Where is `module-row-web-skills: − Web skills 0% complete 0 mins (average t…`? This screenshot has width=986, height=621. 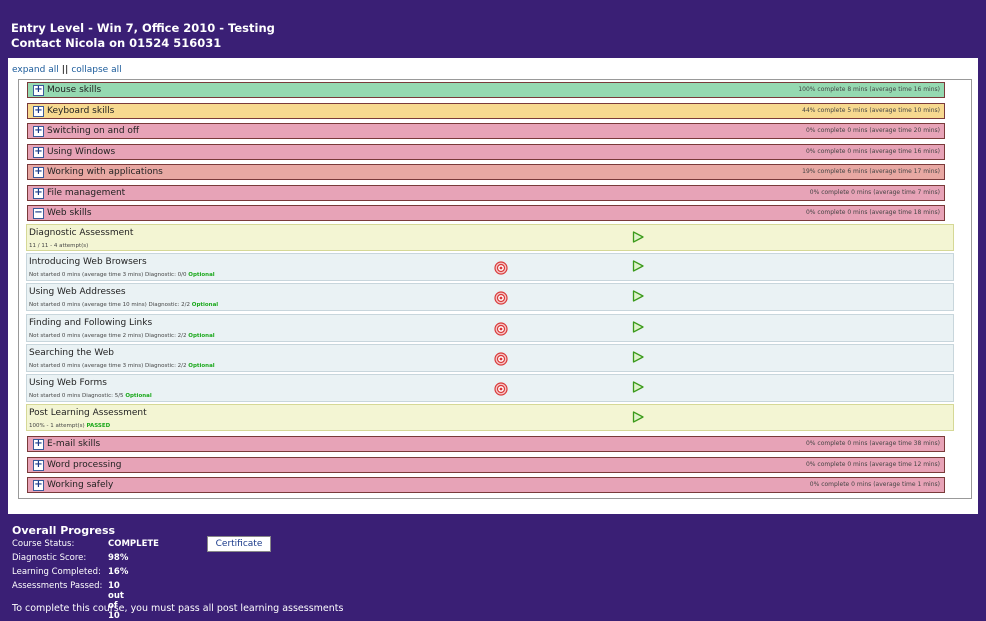
module-row-web-skills: − Web skills 0% complete 0 mins (average t… is located at coordinates (486, 213).